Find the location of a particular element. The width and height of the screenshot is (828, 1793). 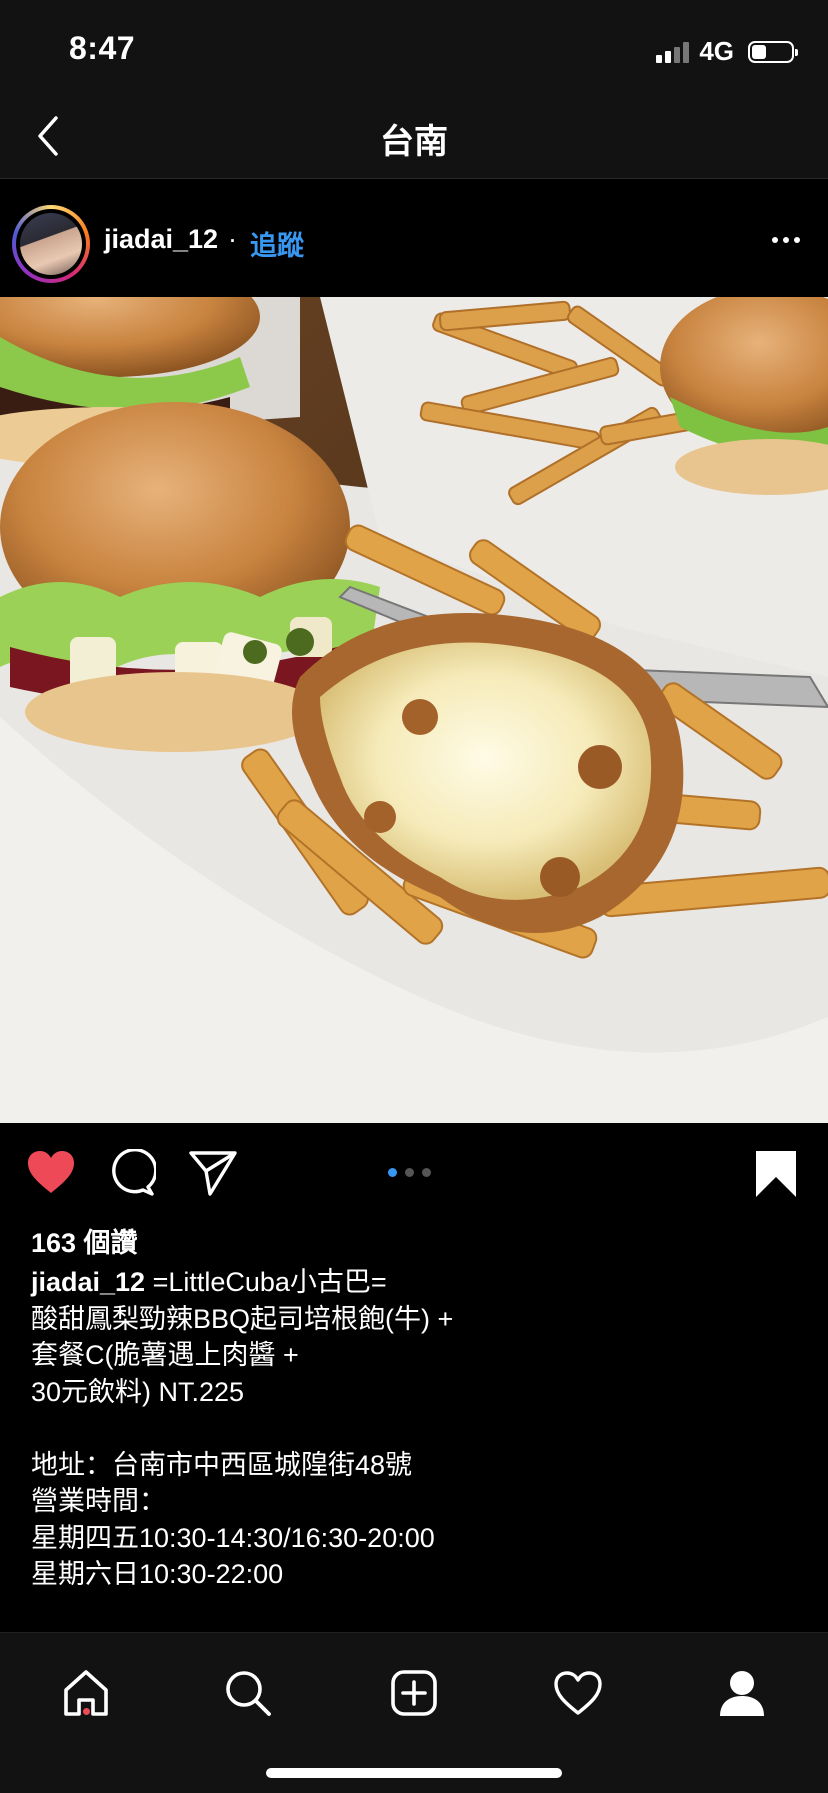

home-indicator is located at coordinates (414, 1773).